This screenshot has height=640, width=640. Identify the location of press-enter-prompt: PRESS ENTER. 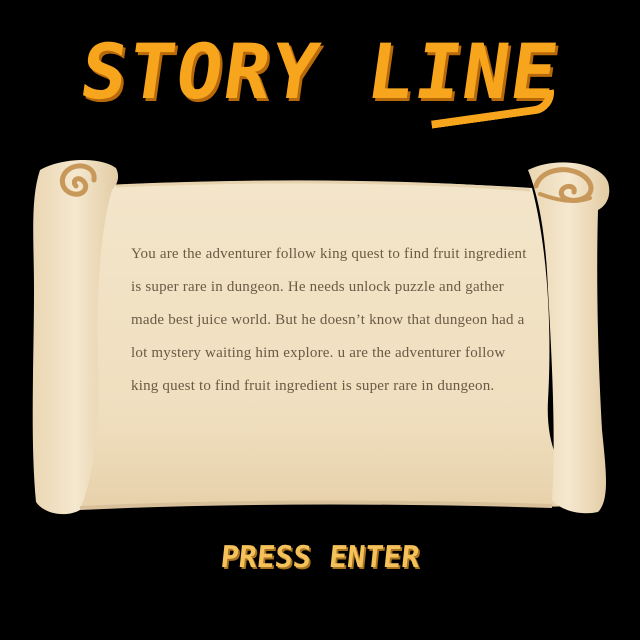
(320, 558).